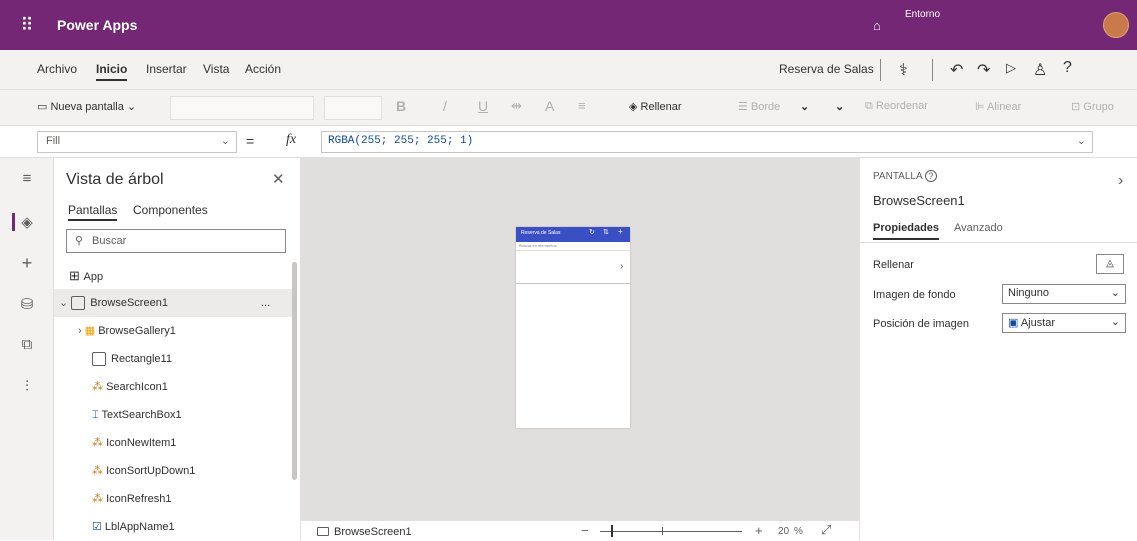 The width and height of the screenshot is (1137, 541). What do you see at coordinates (137, 142) in the screenshot?
I see `property-select: Fill ⌄` at bounding box center [137, 142].